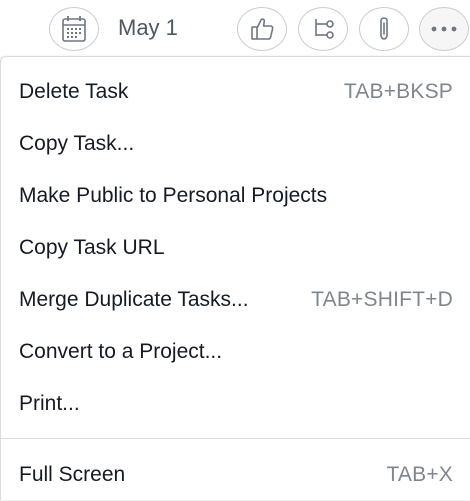  What do you see at coordinates (235, 92) in the screenshot?
I see `menu-item-delete-task: Delete Task TAB+BKSP` at bounding box center [235, 92].